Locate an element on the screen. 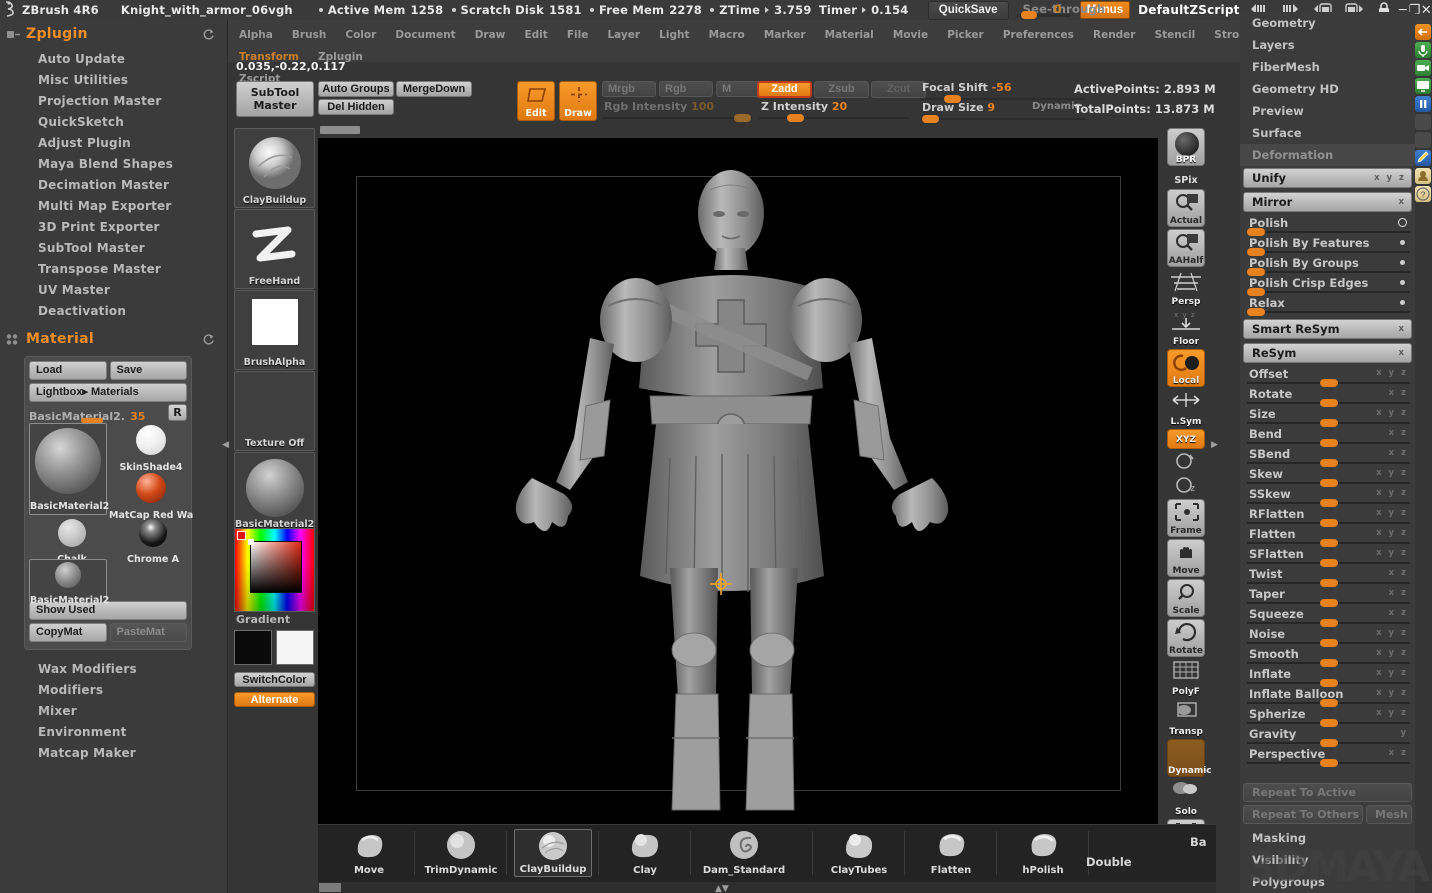 Image resolution: width=1432 pixels, height=893 pixels. sskew-slider: SSkew x y z is located at coordinates (1327, 497).